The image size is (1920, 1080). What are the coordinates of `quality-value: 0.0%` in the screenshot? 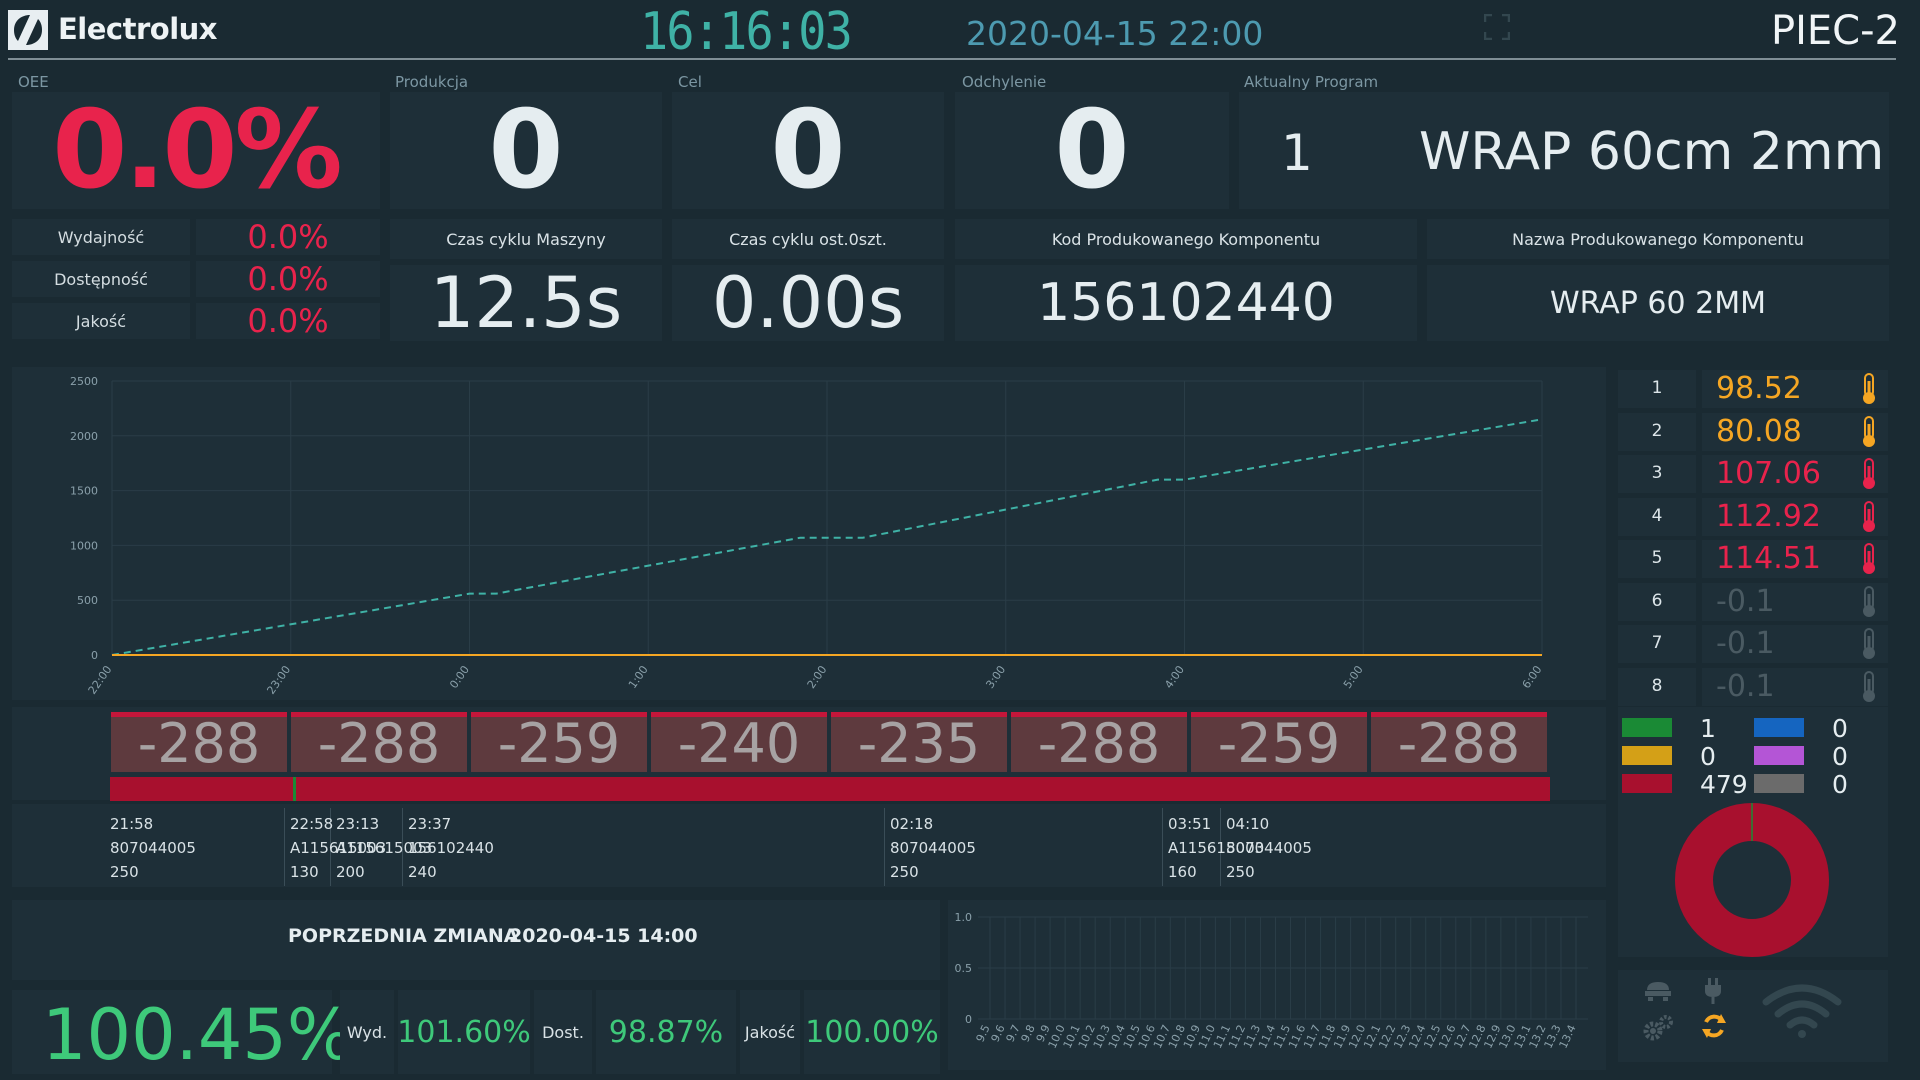 It's located at (288, 321).